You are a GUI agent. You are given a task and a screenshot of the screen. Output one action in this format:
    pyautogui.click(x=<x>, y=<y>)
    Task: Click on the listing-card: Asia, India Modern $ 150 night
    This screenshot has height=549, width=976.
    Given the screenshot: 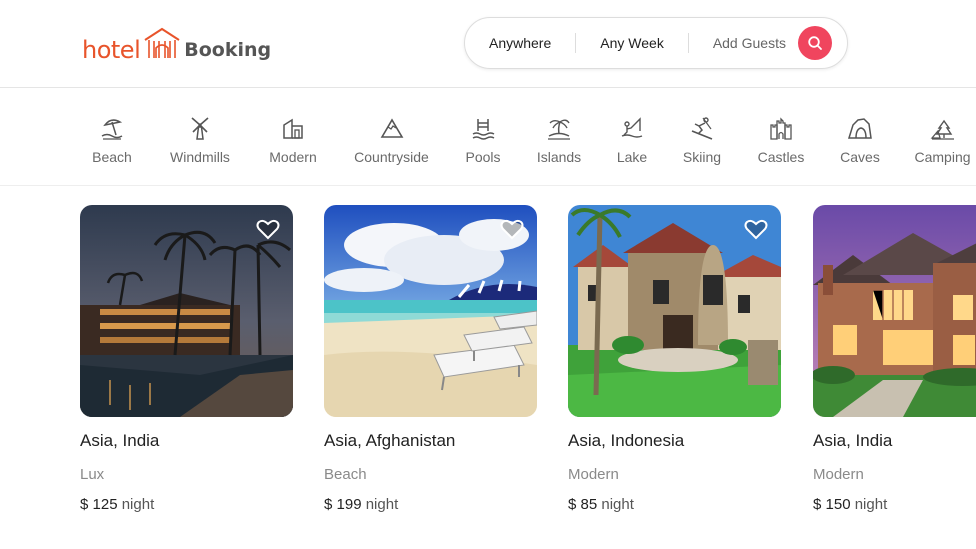 What is the action you would take?
    pyautogui.click(x=894, y=359)
    